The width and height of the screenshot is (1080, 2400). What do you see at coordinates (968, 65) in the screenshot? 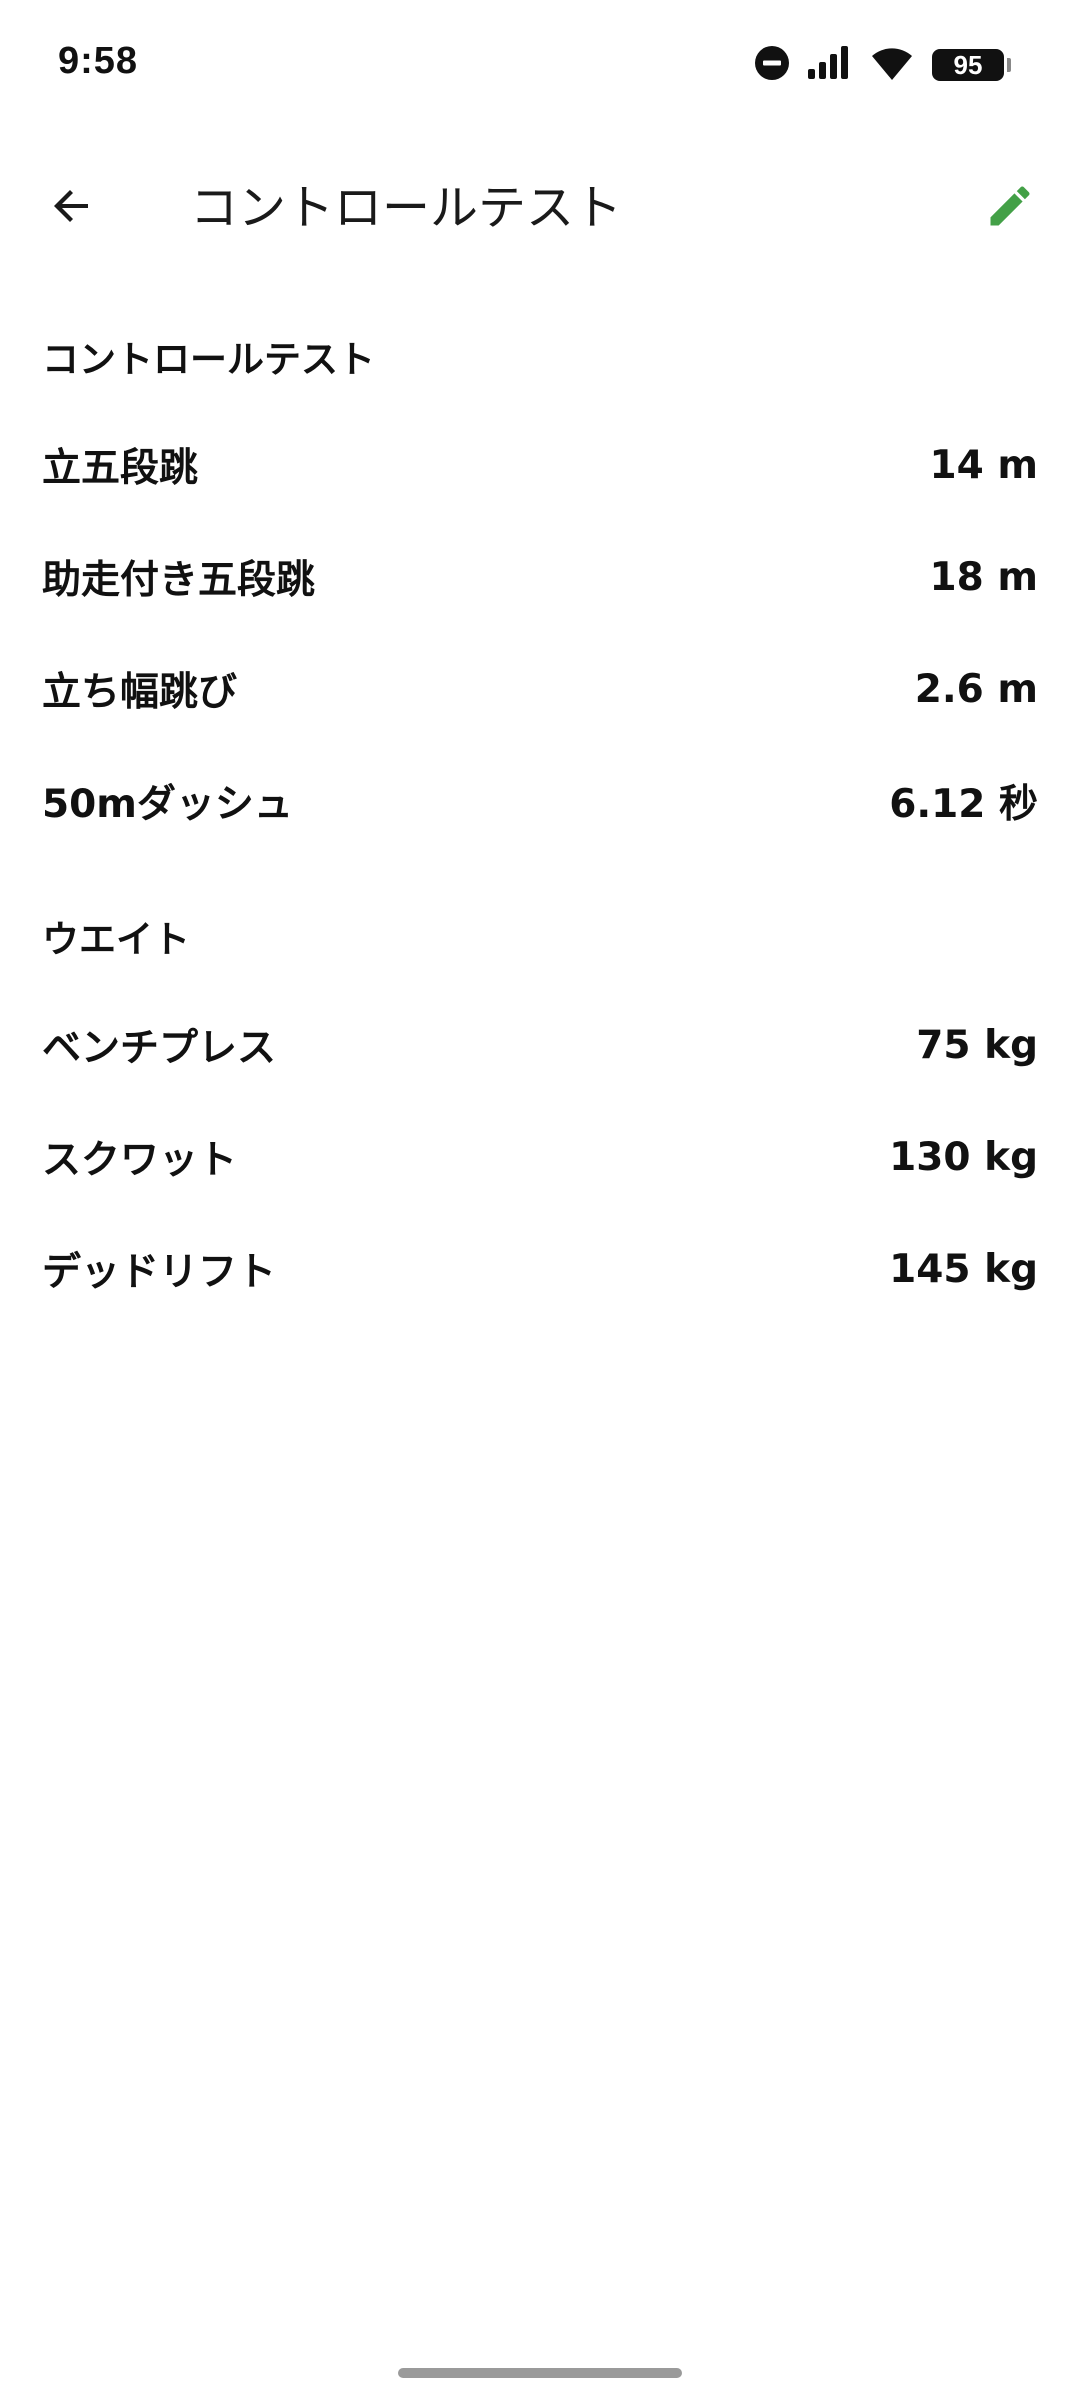
I see `battery-level: 95` at bounding box center [968, 65].